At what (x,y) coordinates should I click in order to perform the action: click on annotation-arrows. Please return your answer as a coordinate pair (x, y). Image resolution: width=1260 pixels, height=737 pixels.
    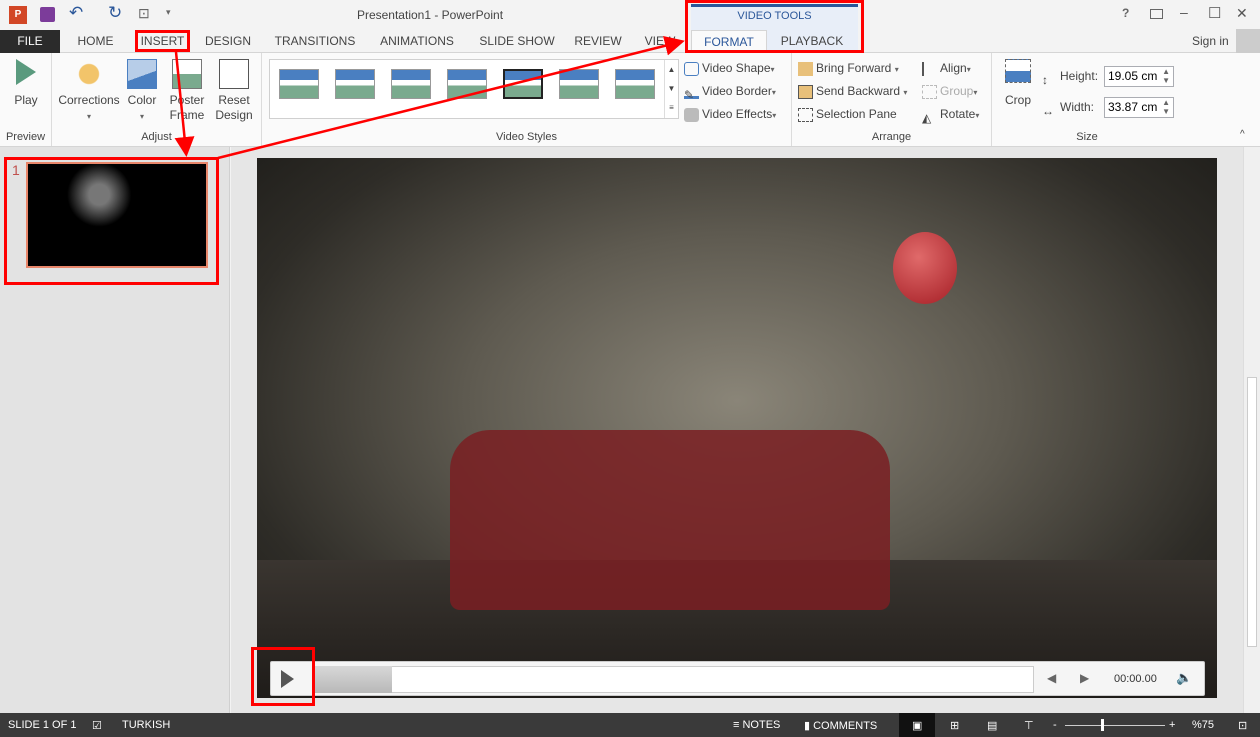
    Looking at the image, I should click on (429, 97).